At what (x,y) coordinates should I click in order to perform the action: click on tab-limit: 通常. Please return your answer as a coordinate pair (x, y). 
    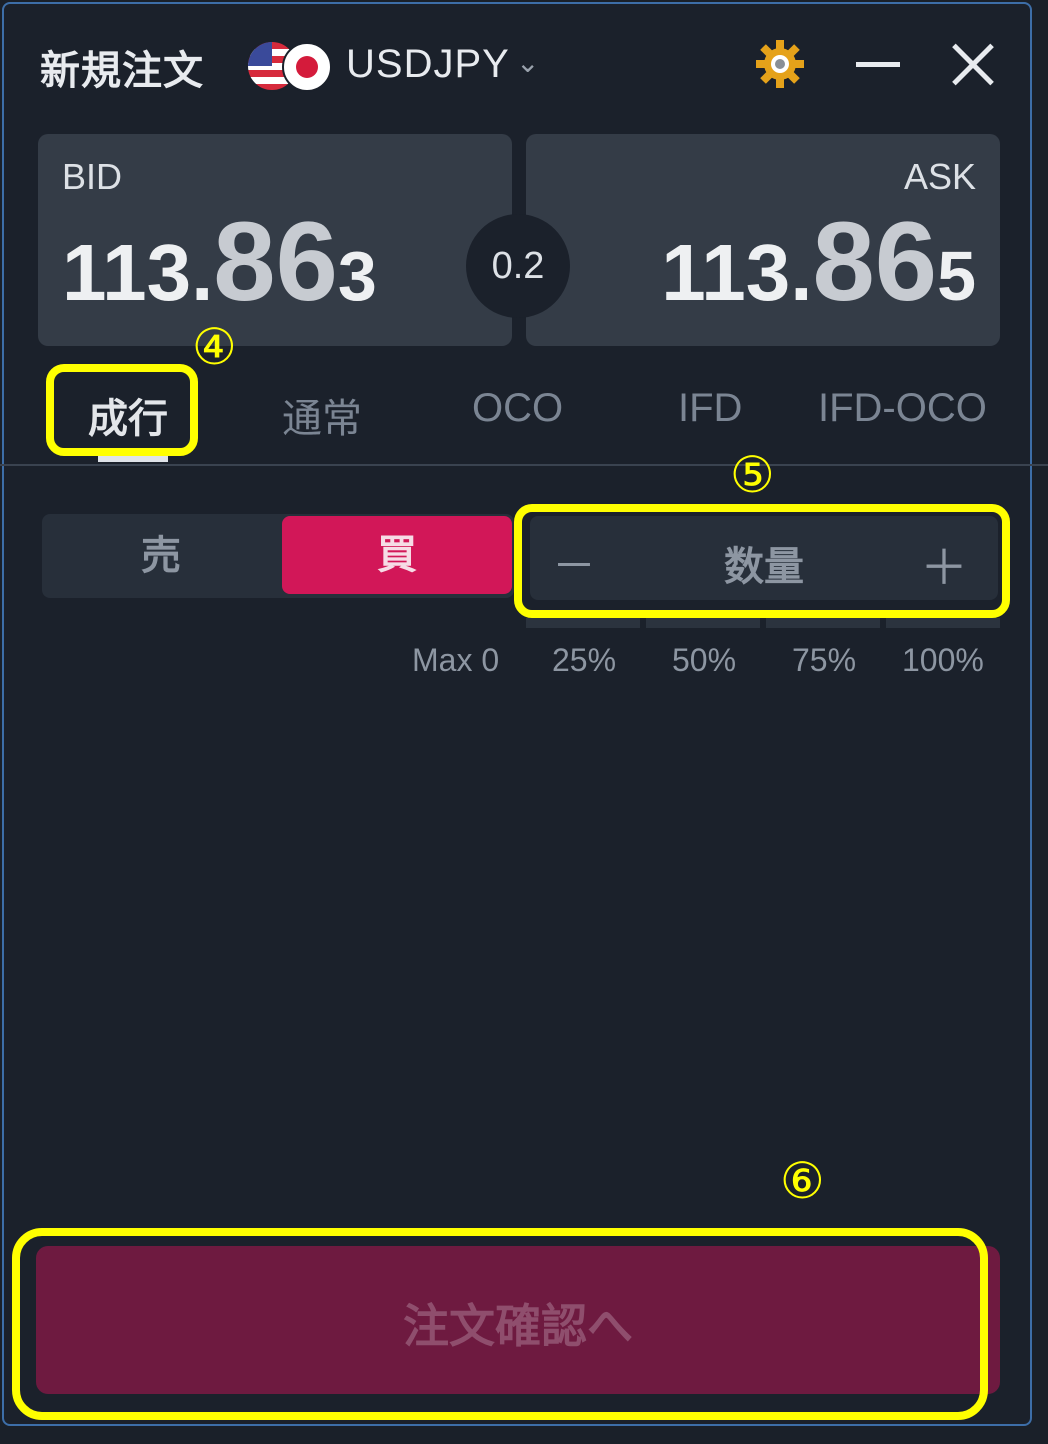
    Looking at the image, I should click on (322, 415).